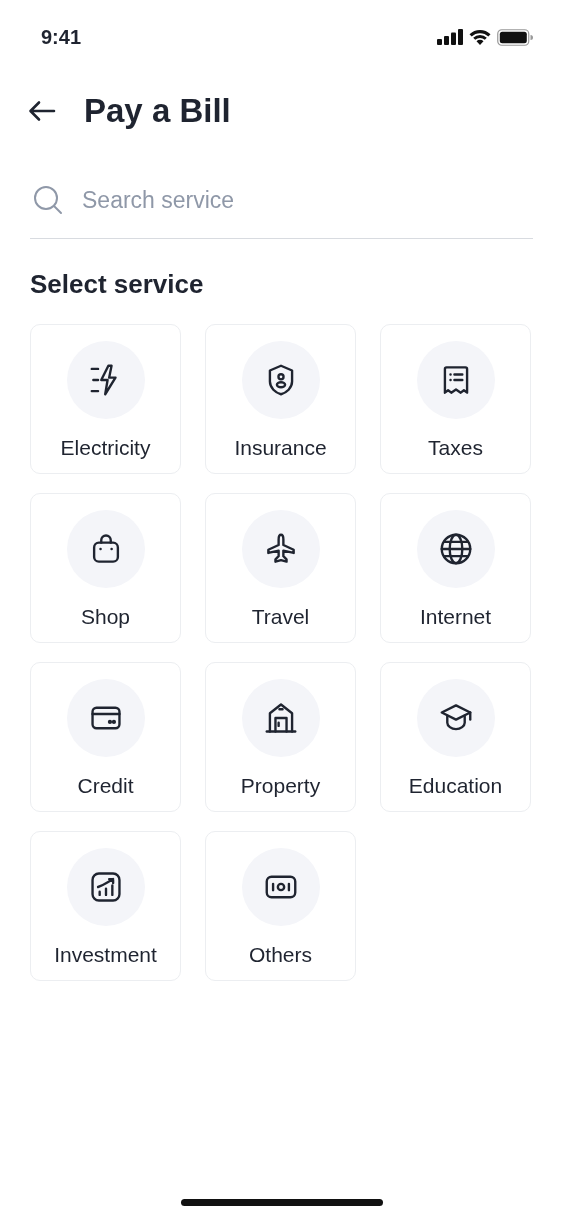  I want to click on service-label: Electricity, so click(105, 448).